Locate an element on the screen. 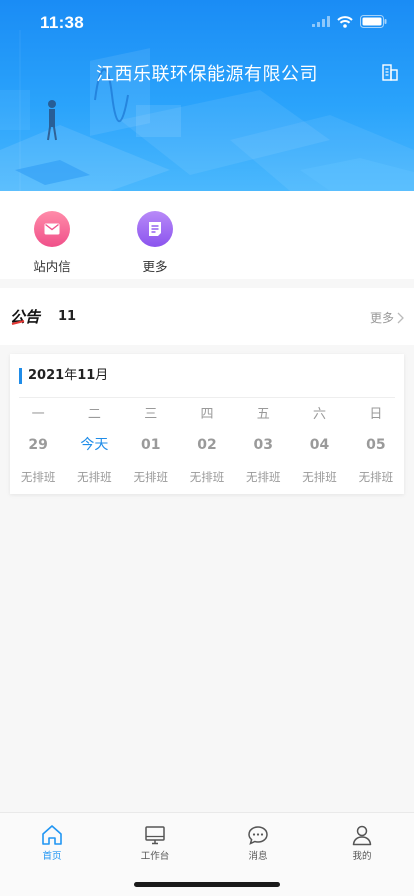 The width and height of the screenshot is (414, 896). calendar-month-title: 2021年11月 is located at coordinates (63, 376).